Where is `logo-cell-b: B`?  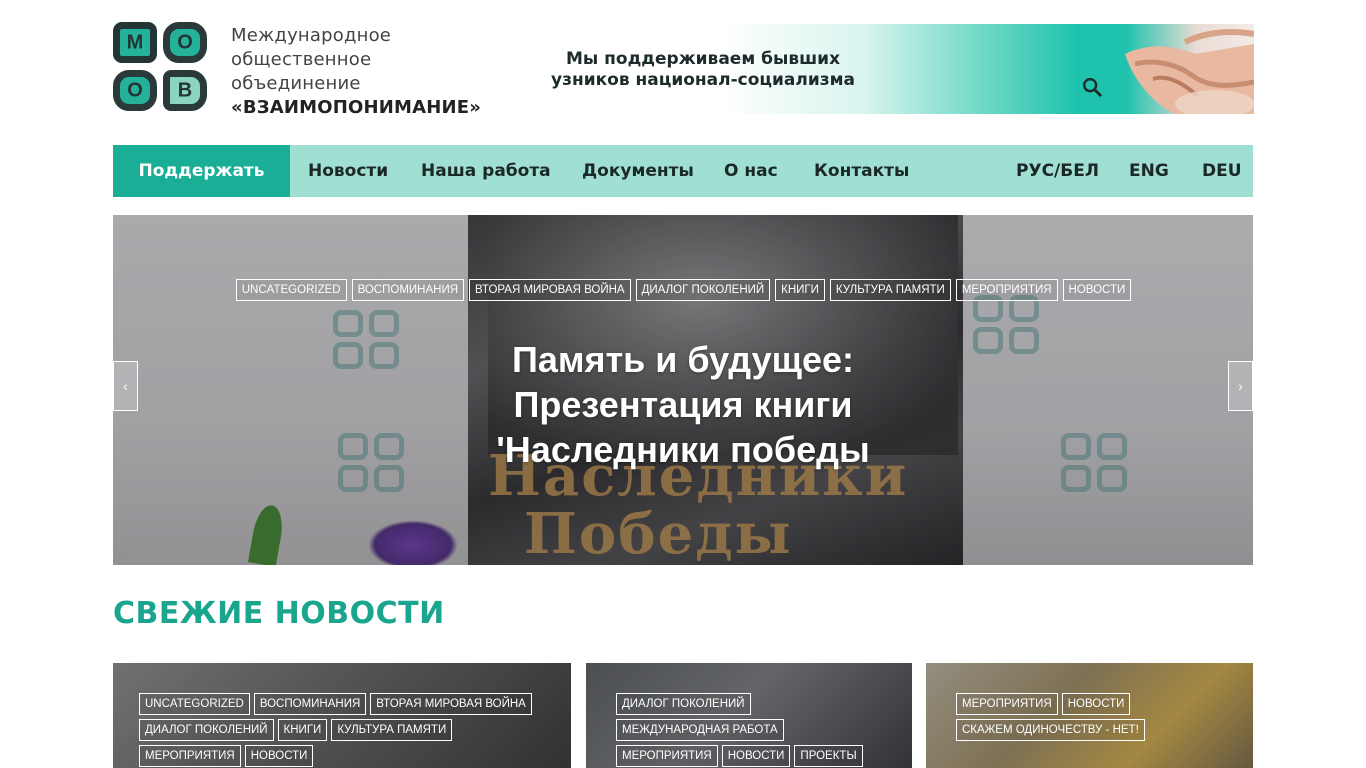
logo-cell-b: B is located at coordinates (185, 90).